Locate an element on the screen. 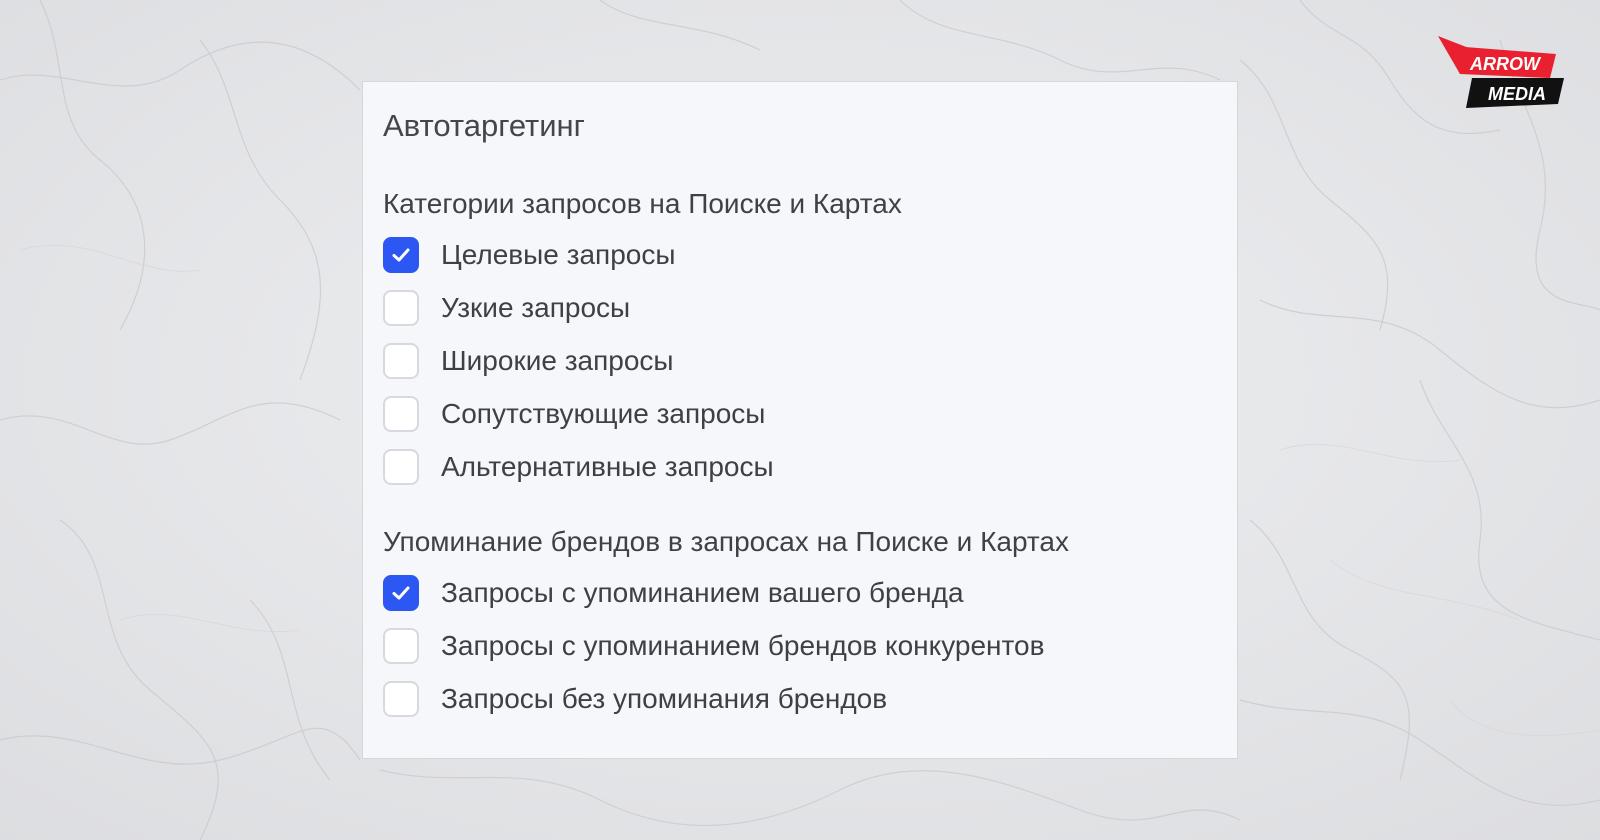 This screenshot has height=840, width=1600. checkbox-competitor-brand-queries is located at coordinates (401, 645).